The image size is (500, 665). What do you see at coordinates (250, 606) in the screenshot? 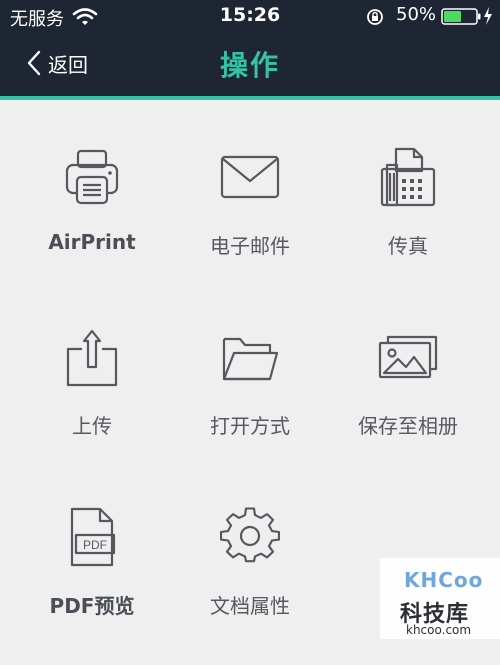
I see `action-label: 文档属性` at bounding box center [250, 606].